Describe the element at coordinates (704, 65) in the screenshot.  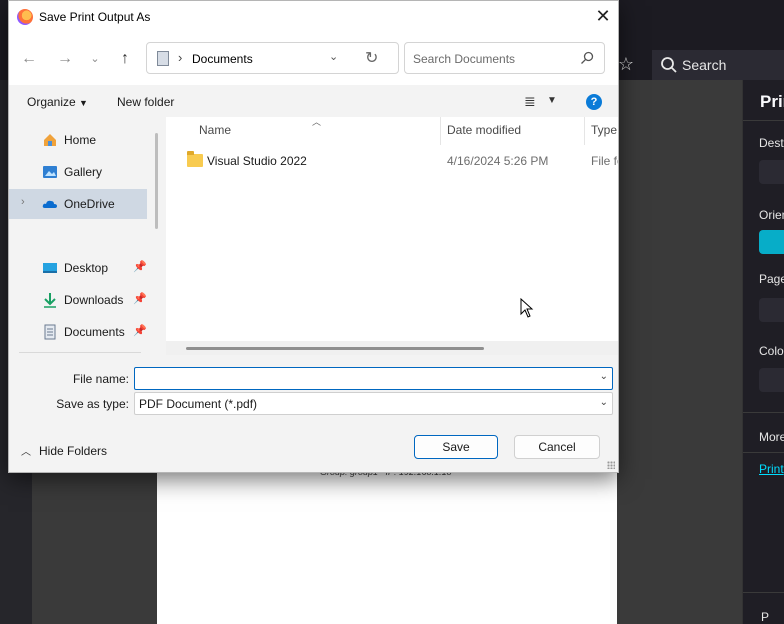
I see `browser-search-label: Search` at that location.